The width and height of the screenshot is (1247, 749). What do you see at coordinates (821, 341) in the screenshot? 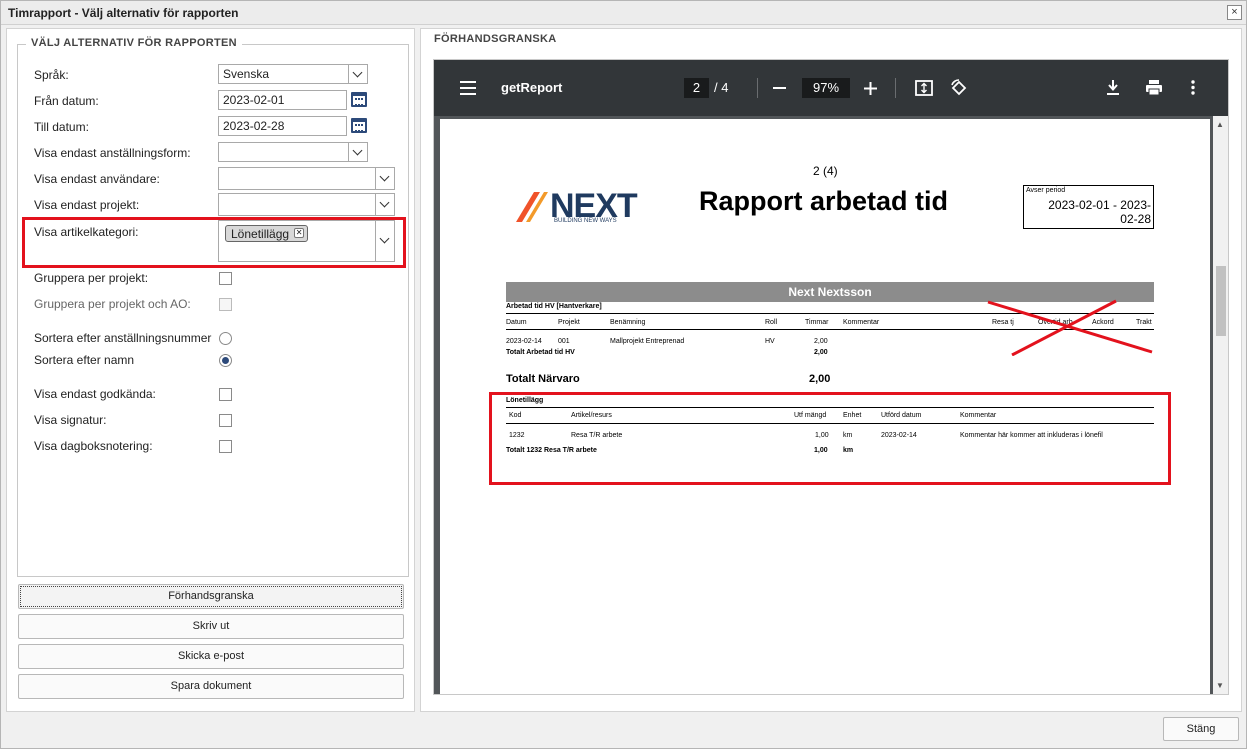
I see `s1-cell-timmar: 2,00` at bounding box center [821, 341].